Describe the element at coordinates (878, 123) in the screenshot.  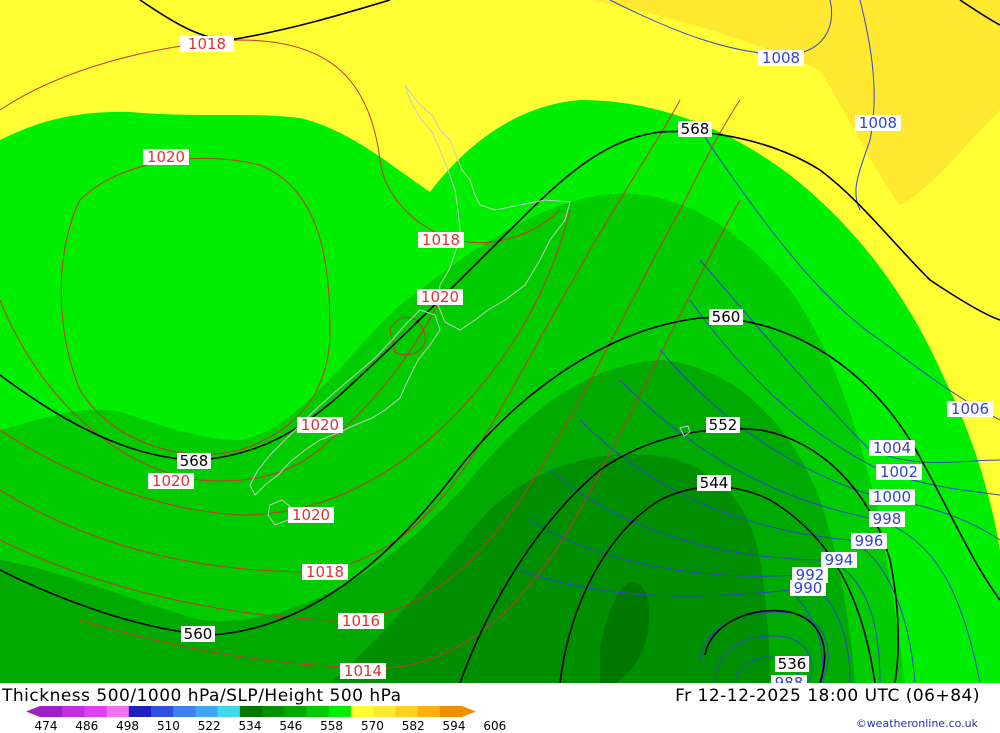
I see `slp-label-1008-b: 1008` at that location.